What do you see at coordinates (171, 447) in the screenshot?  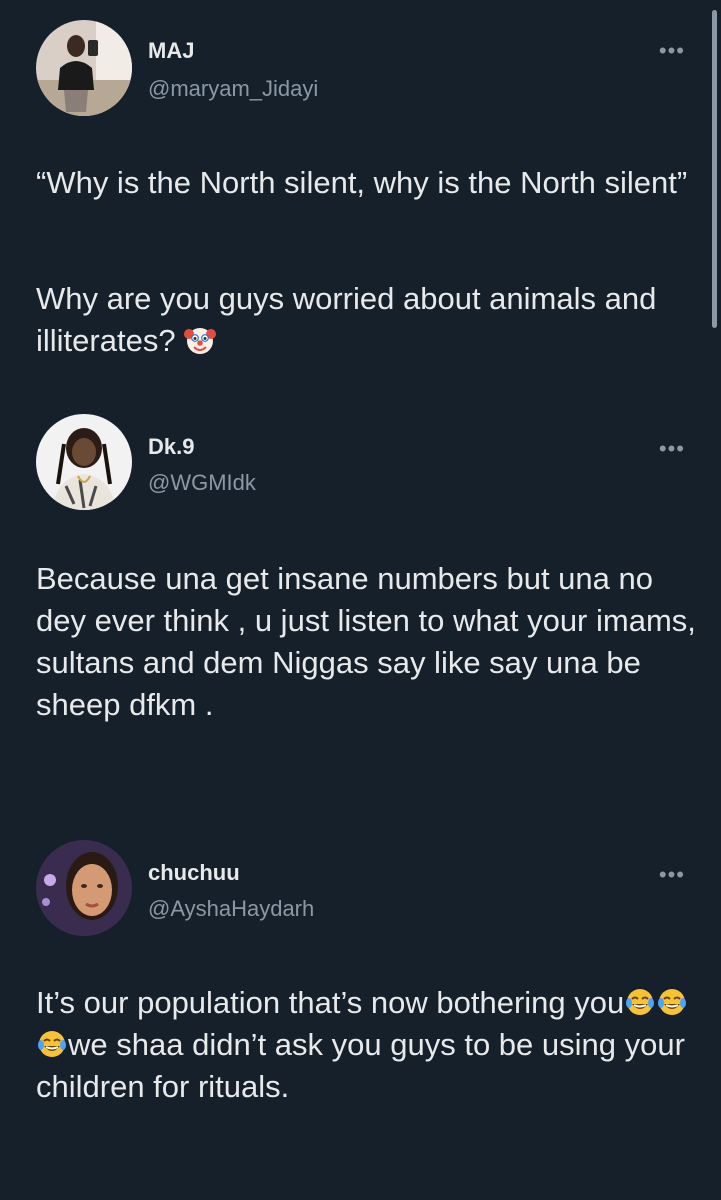 I see `display-name: Dk.9` at bounding box center [171, 447].